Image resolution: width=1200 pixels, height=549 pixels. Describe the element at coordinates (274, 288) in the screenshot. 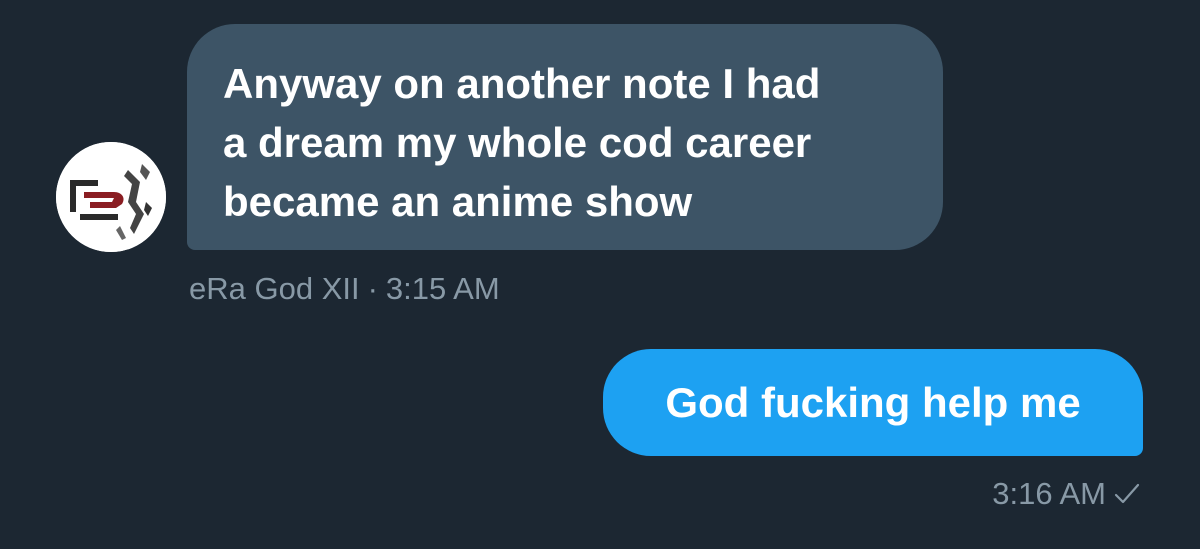

I see `sender-name: eRa God XII` at that location.